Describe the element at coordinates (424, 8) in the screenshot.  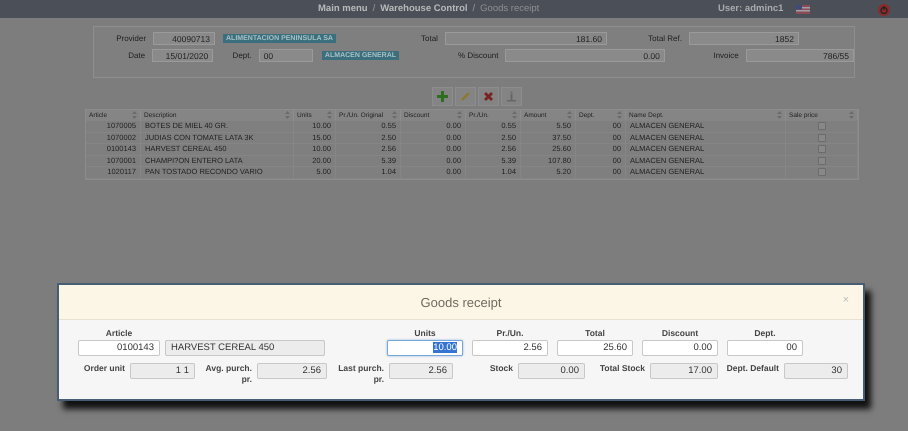
I see `breadcrumb-link: Warehouse Control` at that location.